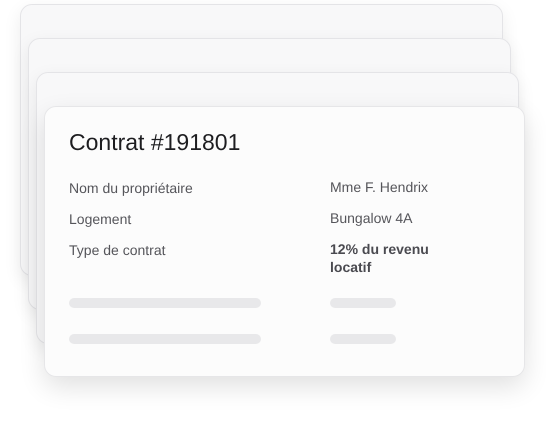  What do you see at coordinates (131, 188) in the screenshot?
I see `field-label: Nom du propriétaire` at bounding box center [131, 188].